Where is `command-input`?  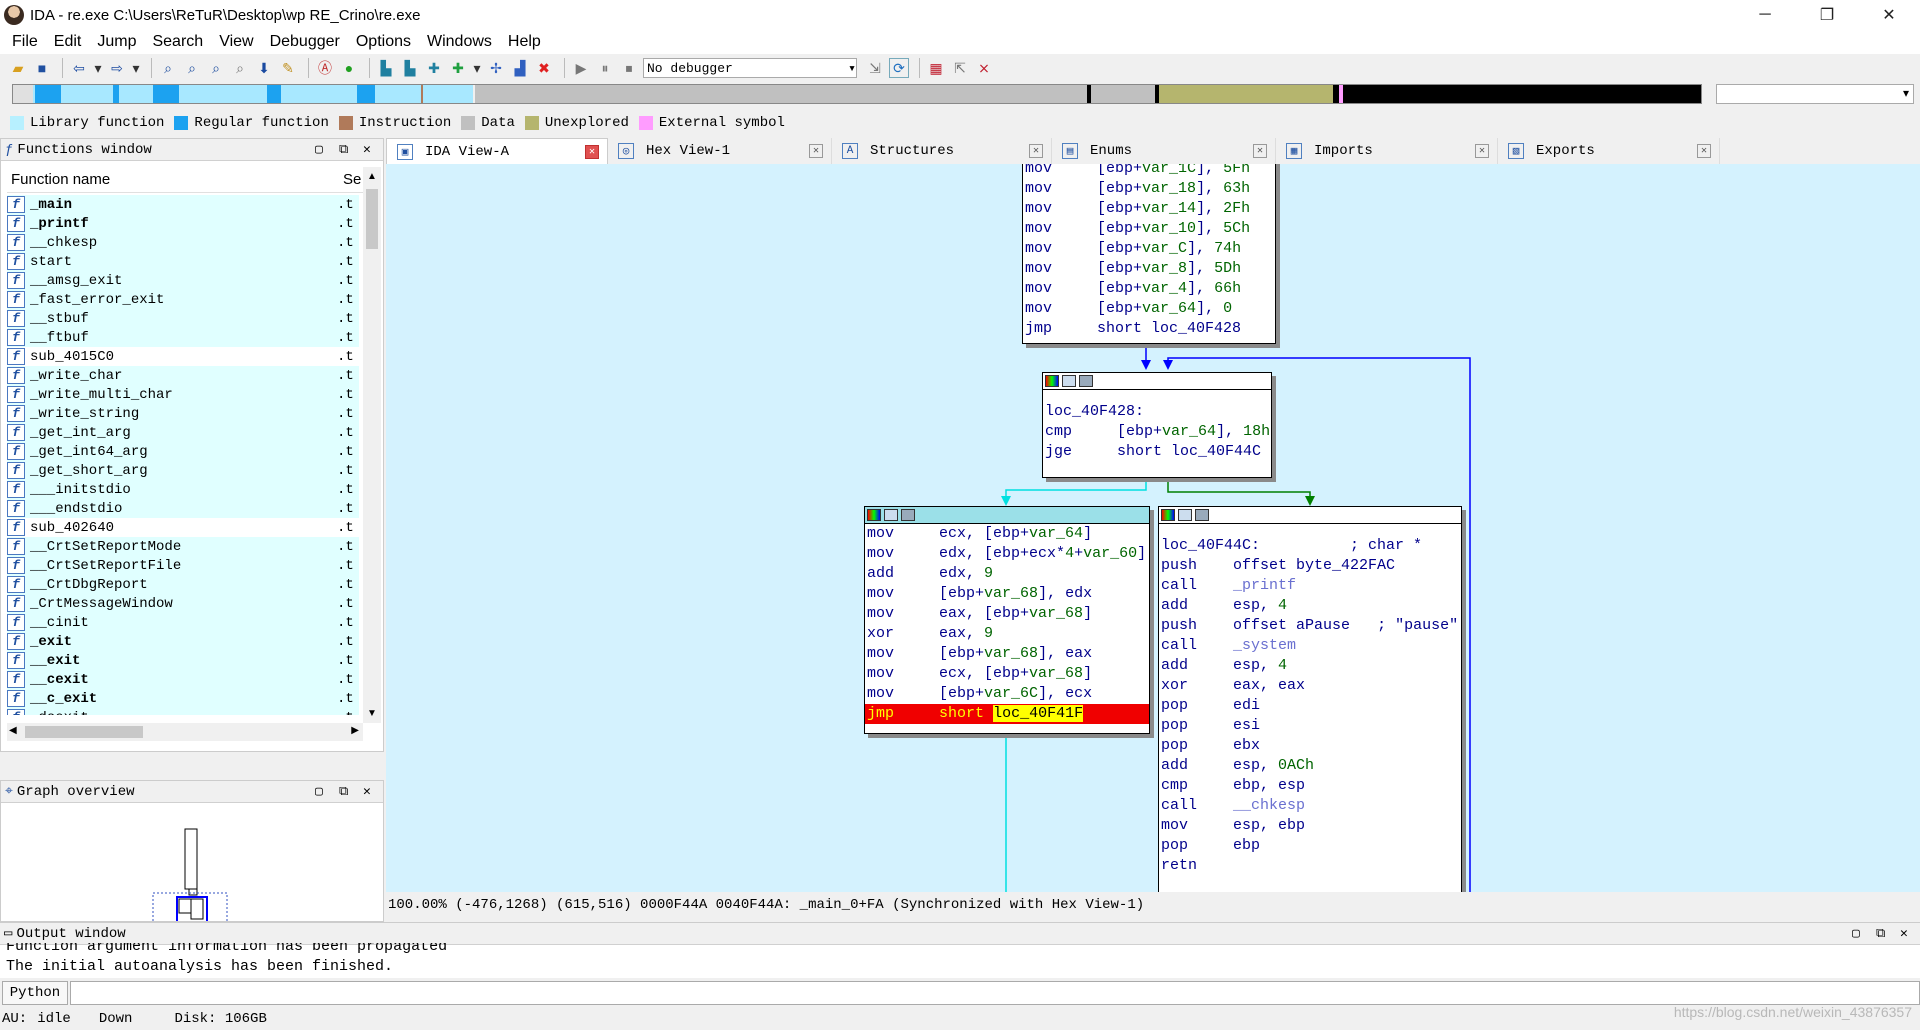 command-input is located at coordinates (995, 993).